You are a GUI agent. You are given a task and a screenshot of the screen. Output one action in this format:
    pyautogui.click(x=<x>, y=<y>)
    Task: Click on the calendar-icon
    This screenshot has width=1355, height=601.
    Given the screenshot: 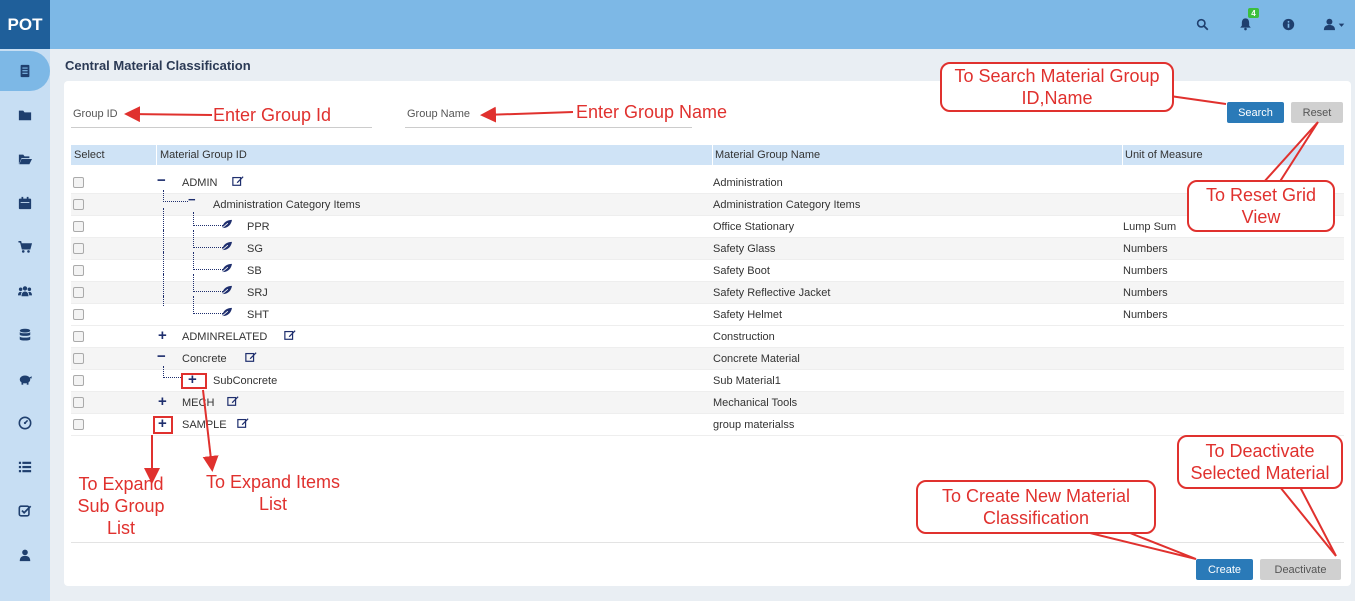 What is the action you would take?
    pyautogui.click(x=25, y=203)
    